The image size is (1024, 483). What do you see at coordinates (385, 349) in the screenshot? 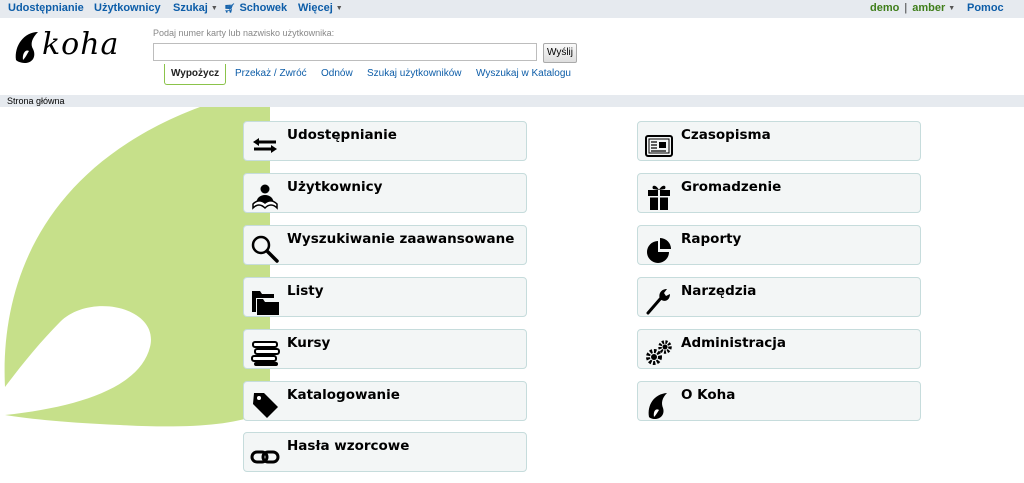
I see `module-tile-courses: Kursy` at bounding box center [385, 349].